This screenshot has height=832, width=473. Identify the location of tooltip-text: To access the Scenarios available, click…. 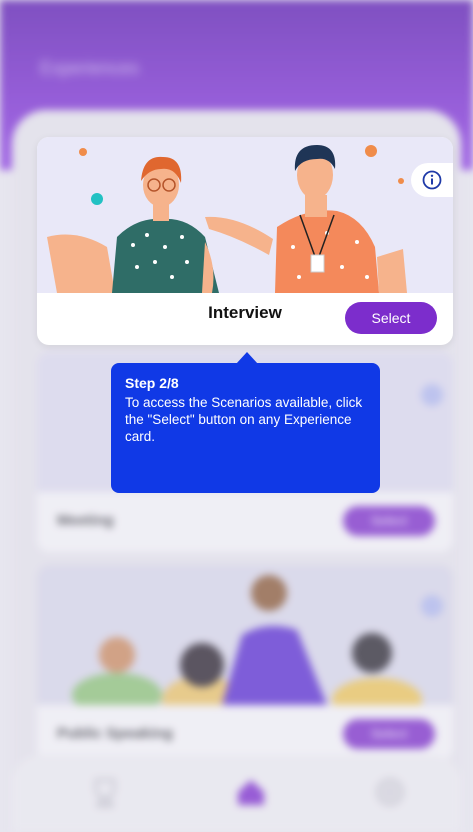
(244, 419).